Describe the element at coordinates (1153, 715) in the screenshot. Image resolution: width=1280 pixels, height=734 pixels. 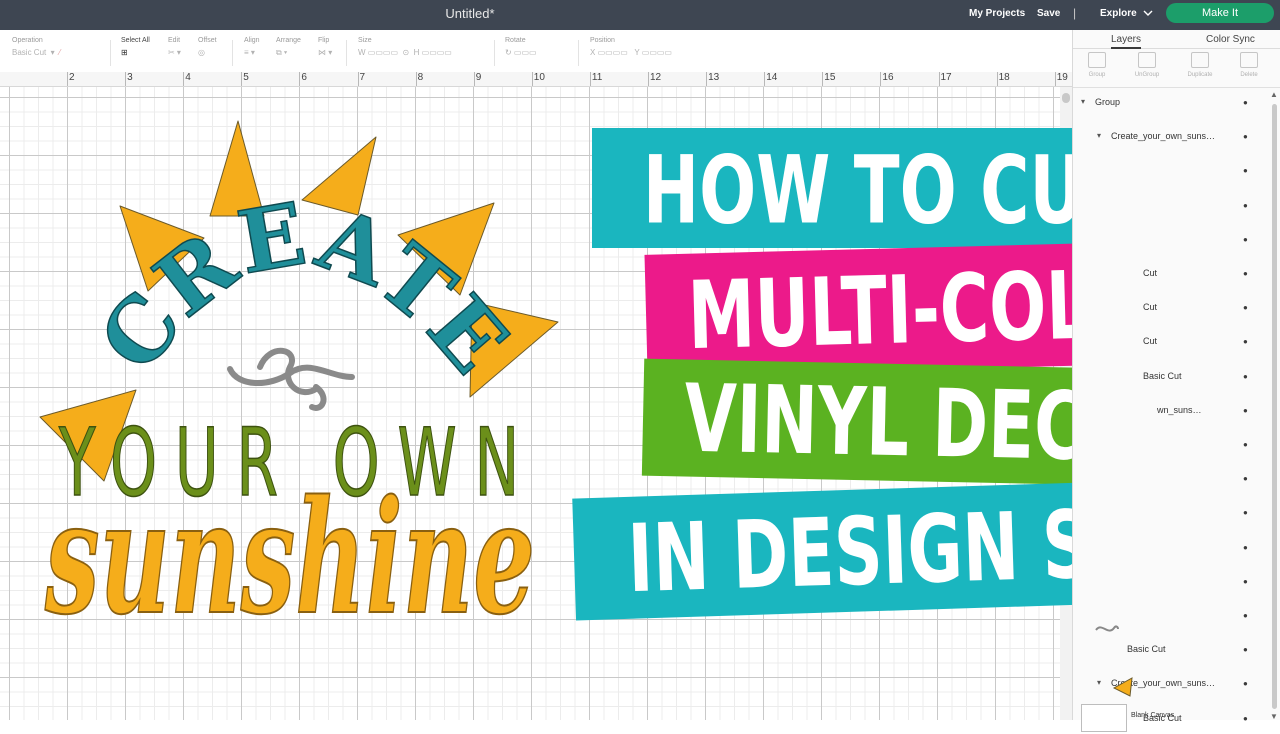
I see `blank-canvas-label: Blank Canvas` at that location.